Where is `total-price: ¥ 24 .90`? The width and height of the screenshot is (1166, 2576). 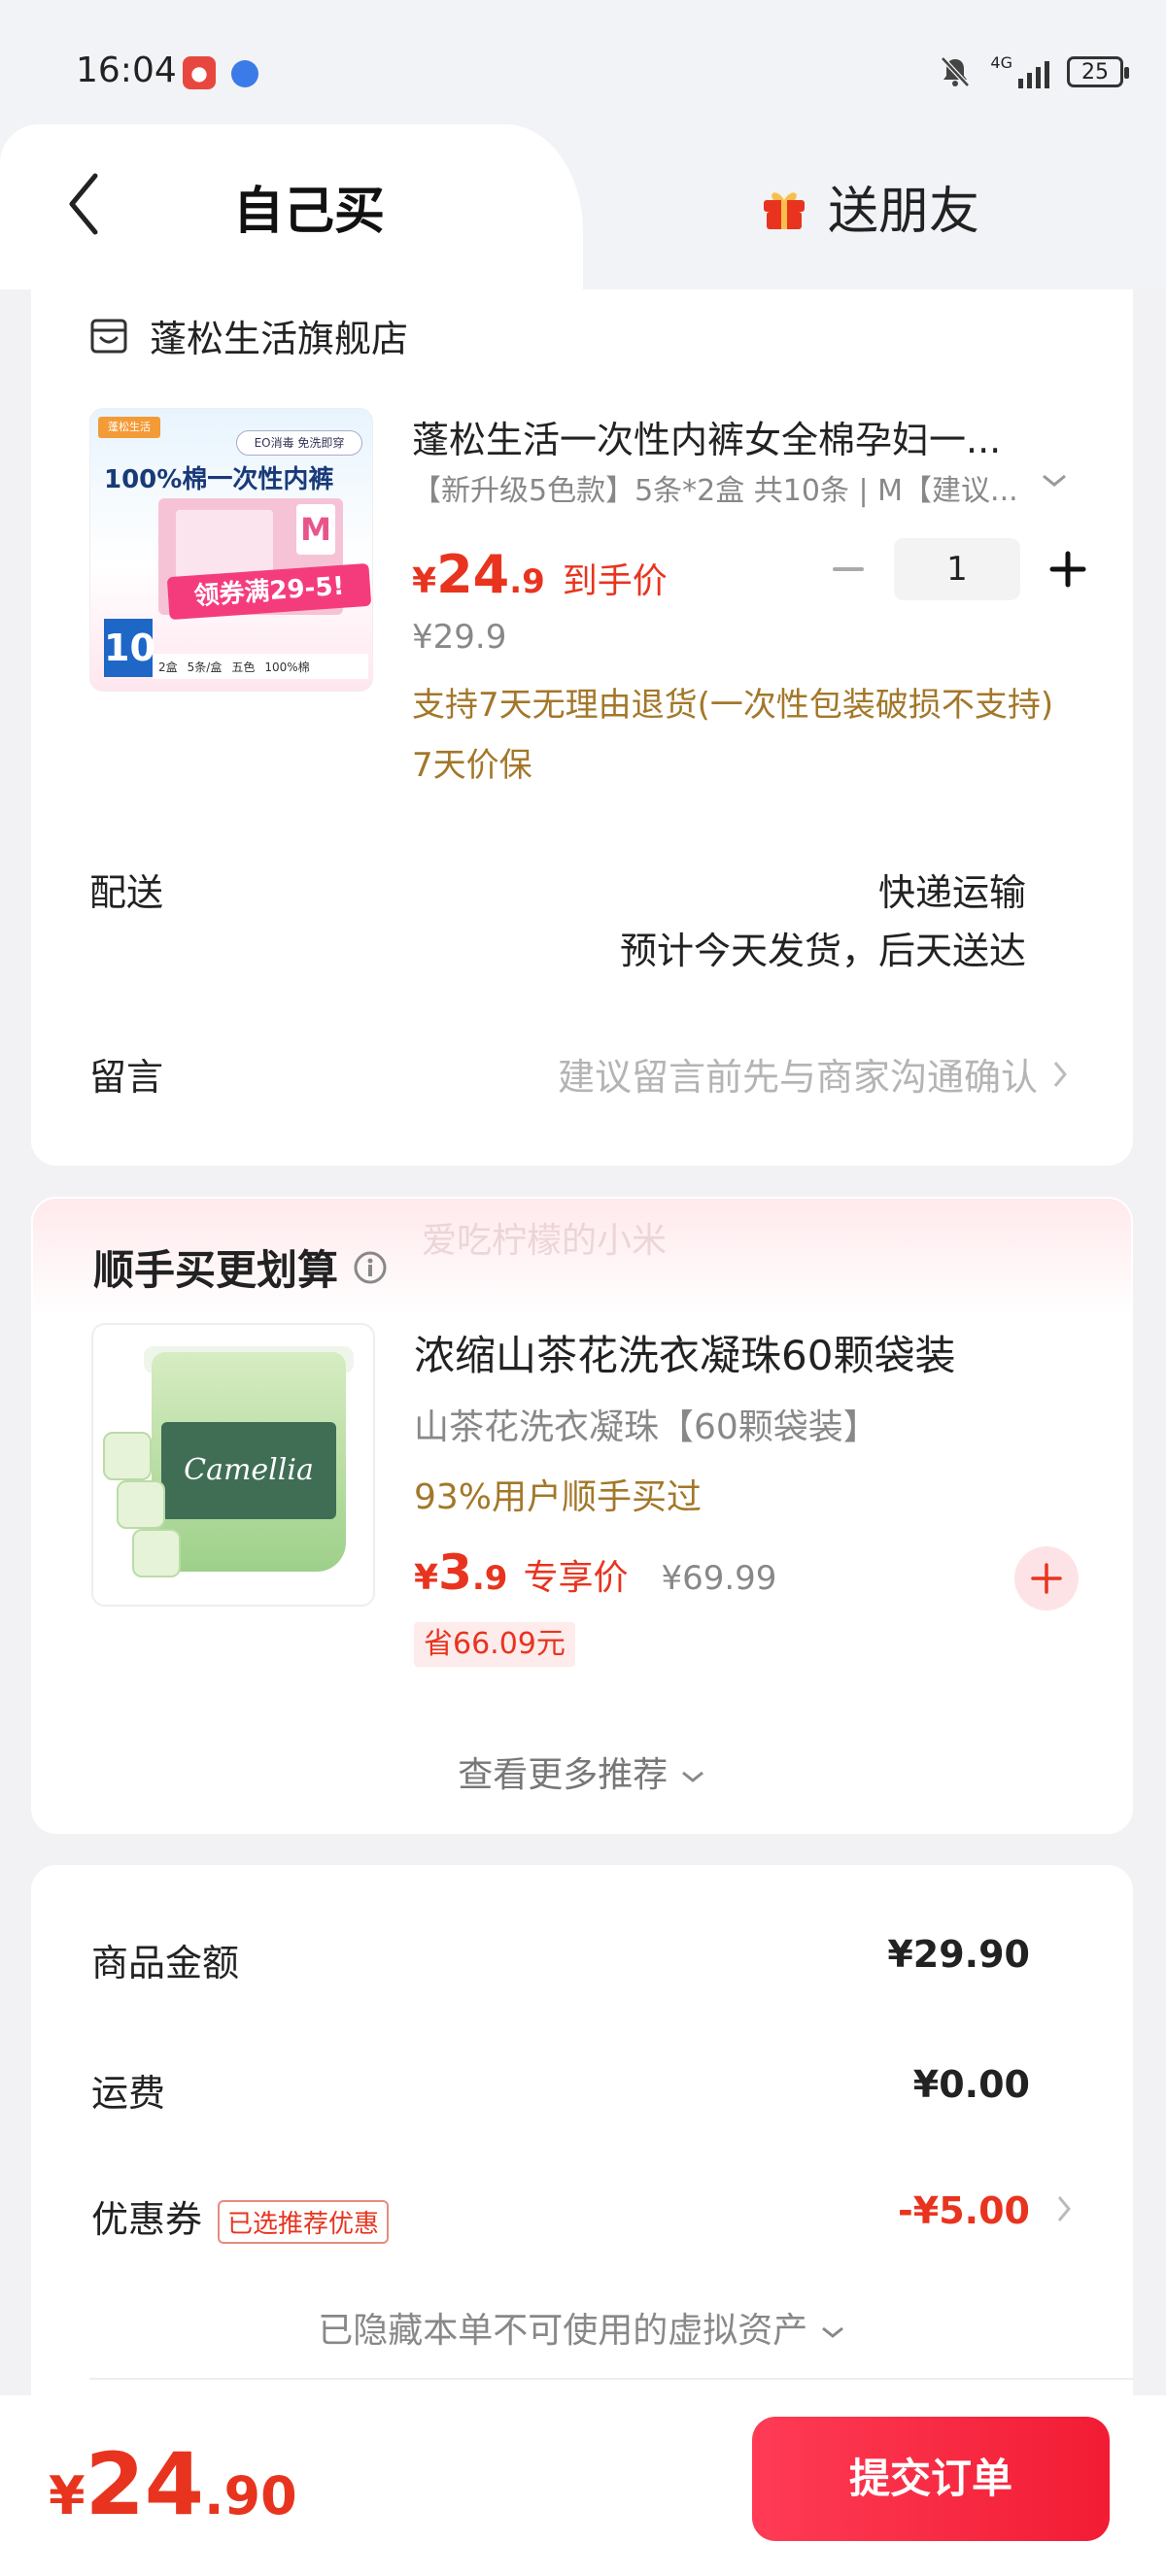
total-price: ¥ 24 .90 is located at coordinates (173, 2484).